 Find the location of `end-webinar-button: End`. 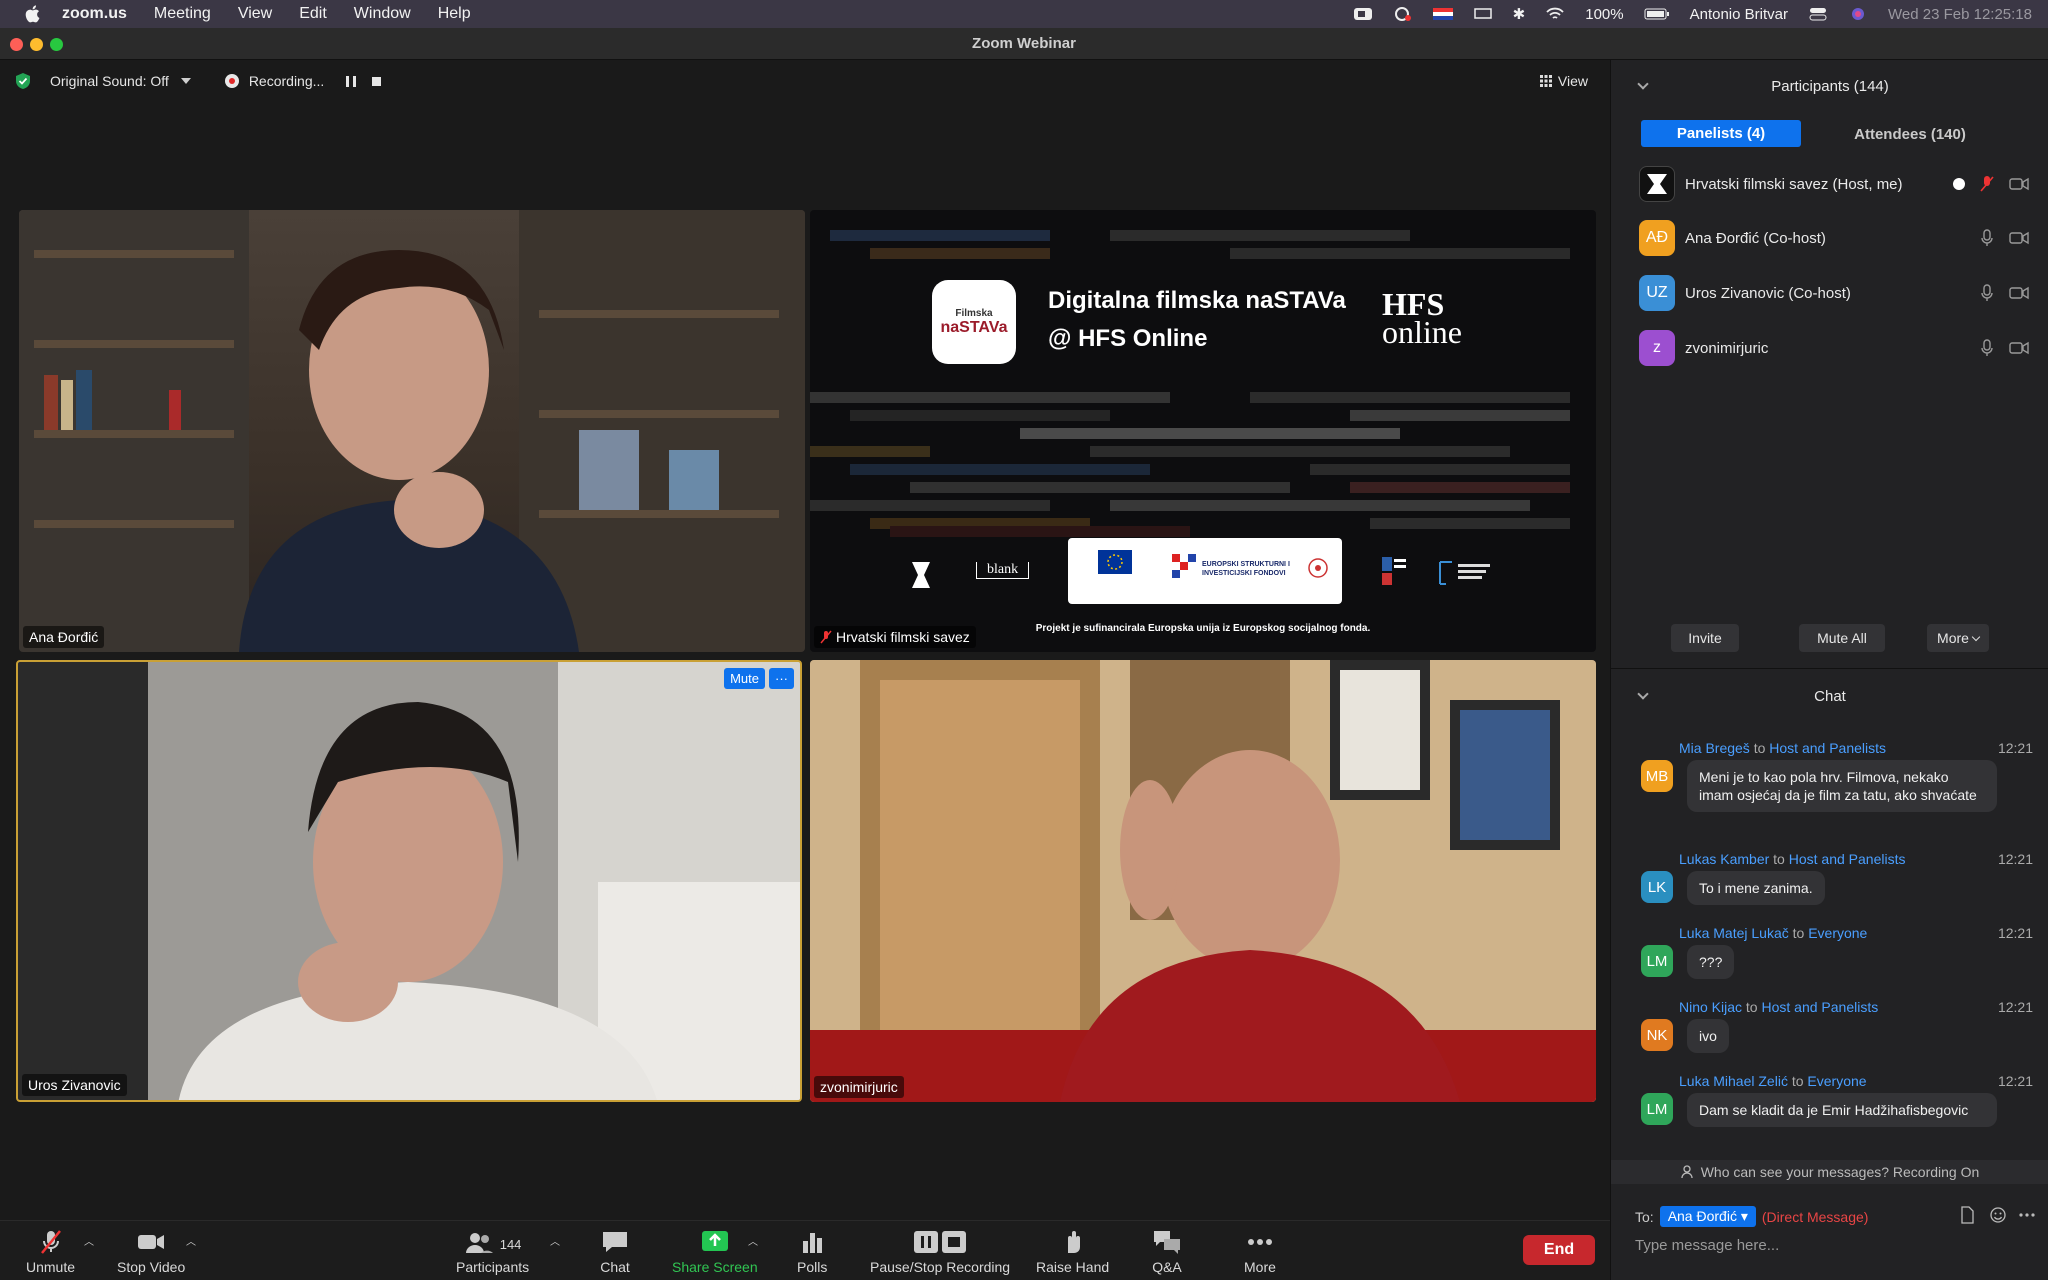

end-webinar-button: End is located at coordinates (1559, 1250).